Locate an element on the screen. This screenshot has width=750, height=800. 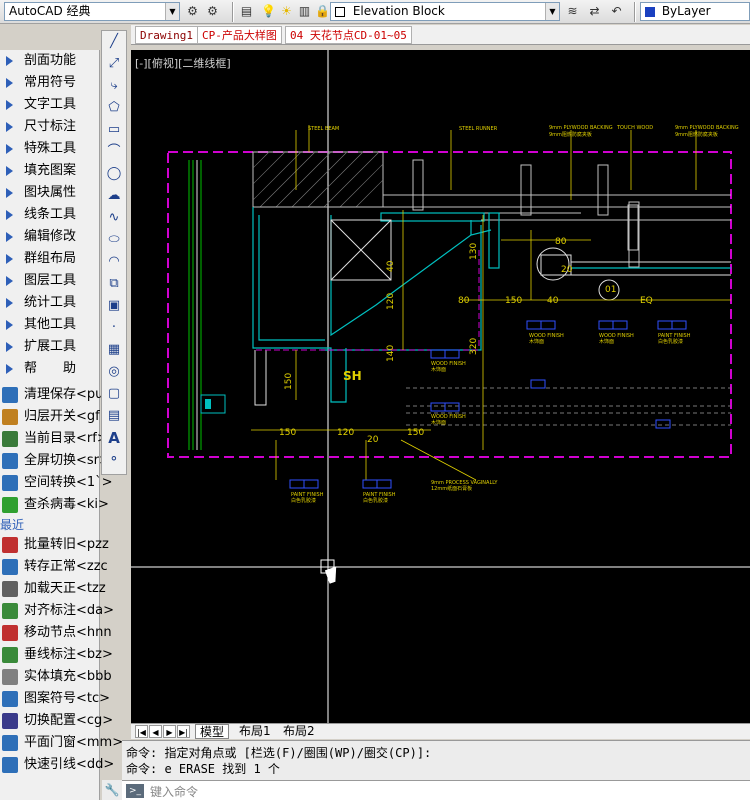
menu-item: 移动节点<hnn is located at coordinates (56, 633).